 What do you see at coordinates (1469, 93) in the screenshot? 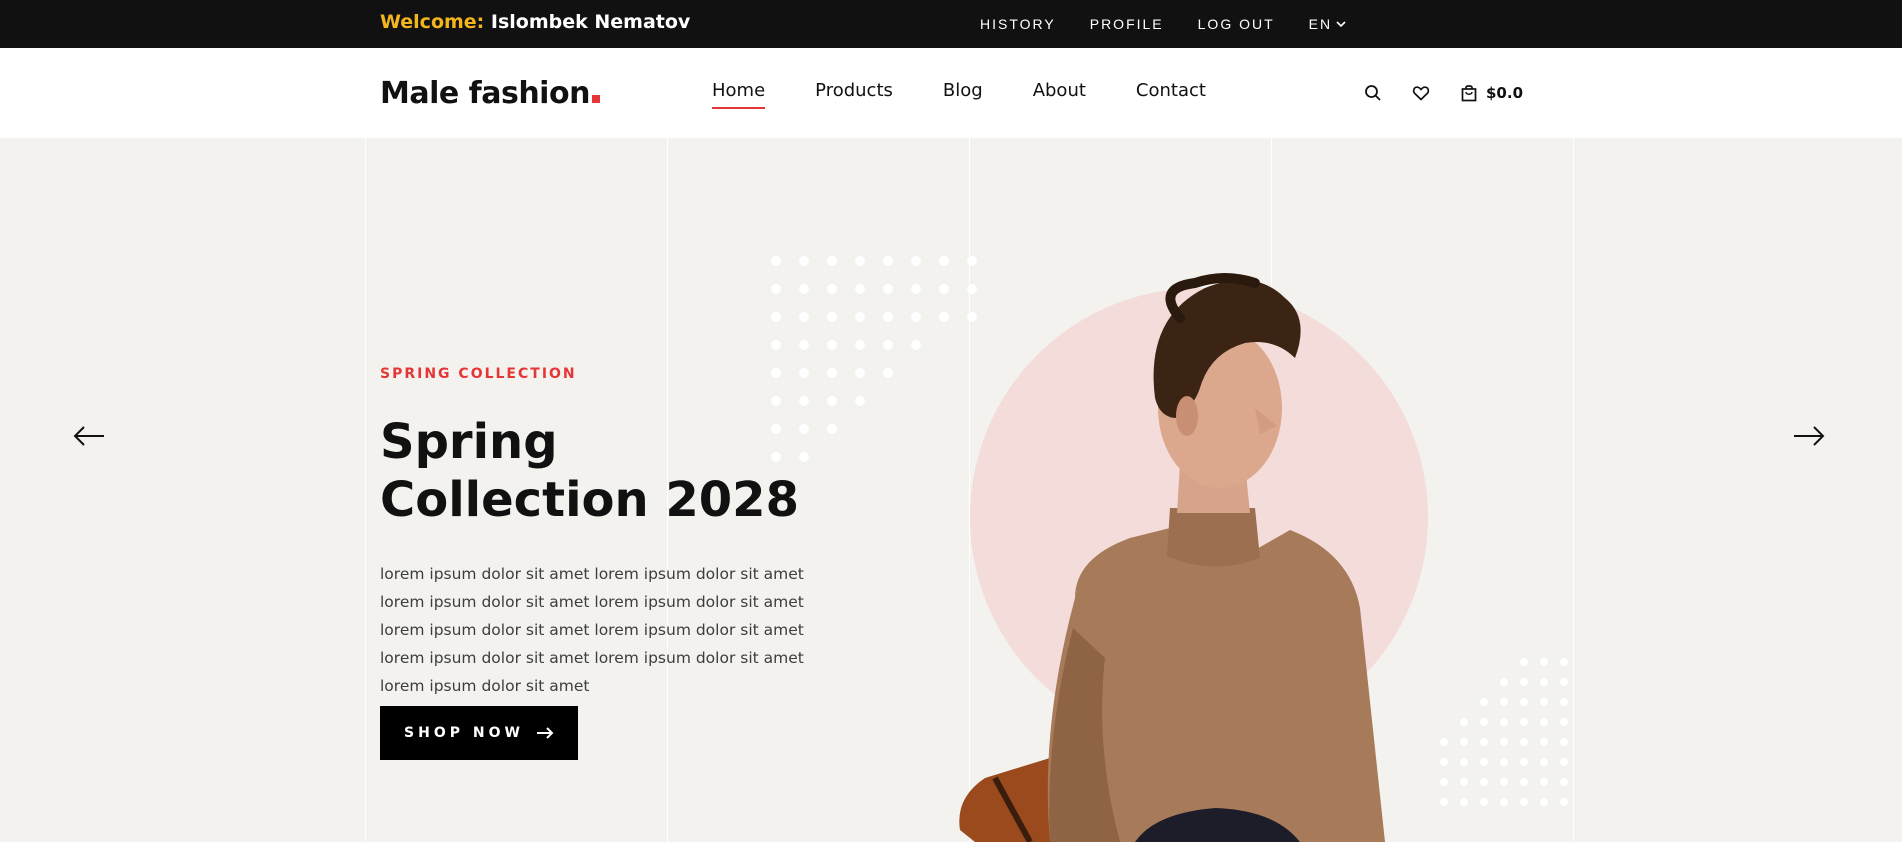
I see `shopping-bag-icon` at bounding box center [1469, 93].